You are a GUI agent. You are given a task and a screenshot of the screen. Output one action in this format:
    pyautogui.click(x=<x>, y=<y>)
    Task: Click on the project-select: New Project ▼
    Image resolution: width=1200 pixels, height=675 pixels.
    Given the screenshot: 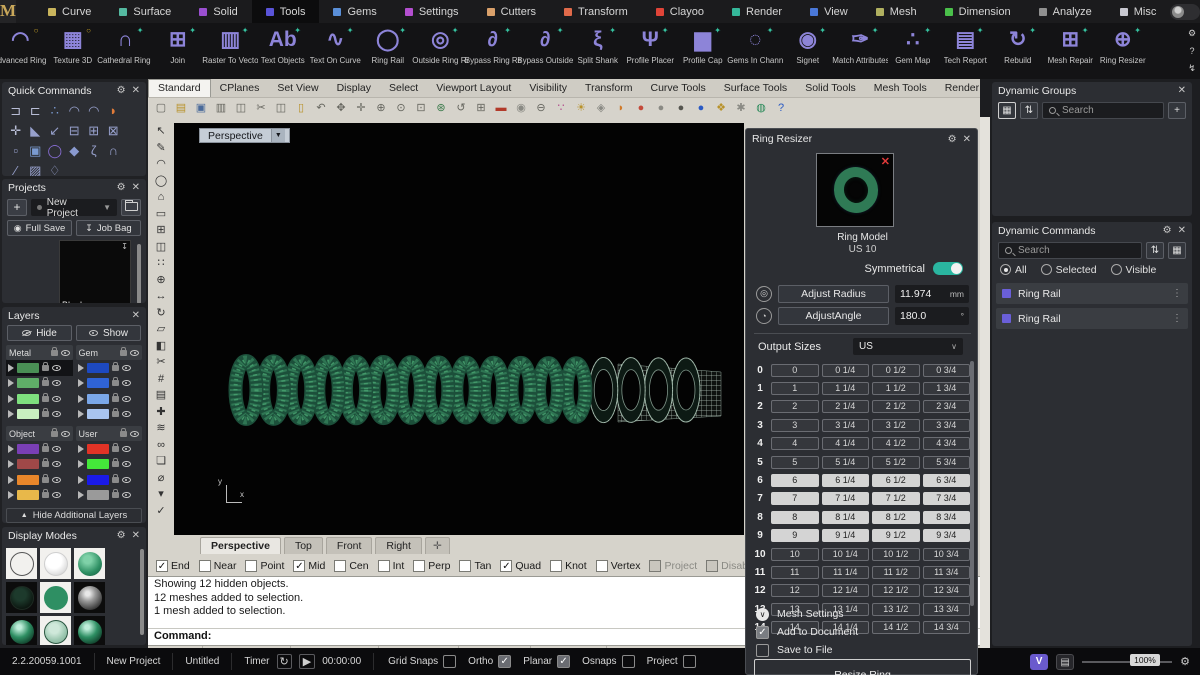 What is the action you would take?
    pyautogui.click(x=74, y=208)
    